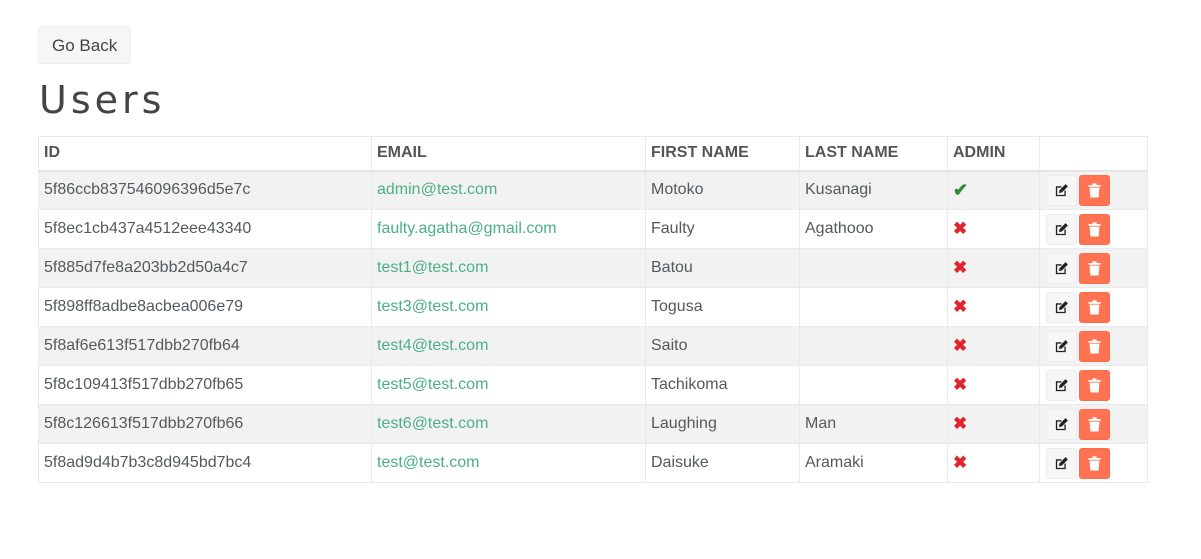  What do you see at coordinates (508, 229) in the screenshot?
I see `user-email-link: faulty.agatha@gmail.com` at bounding box center [508, 229].